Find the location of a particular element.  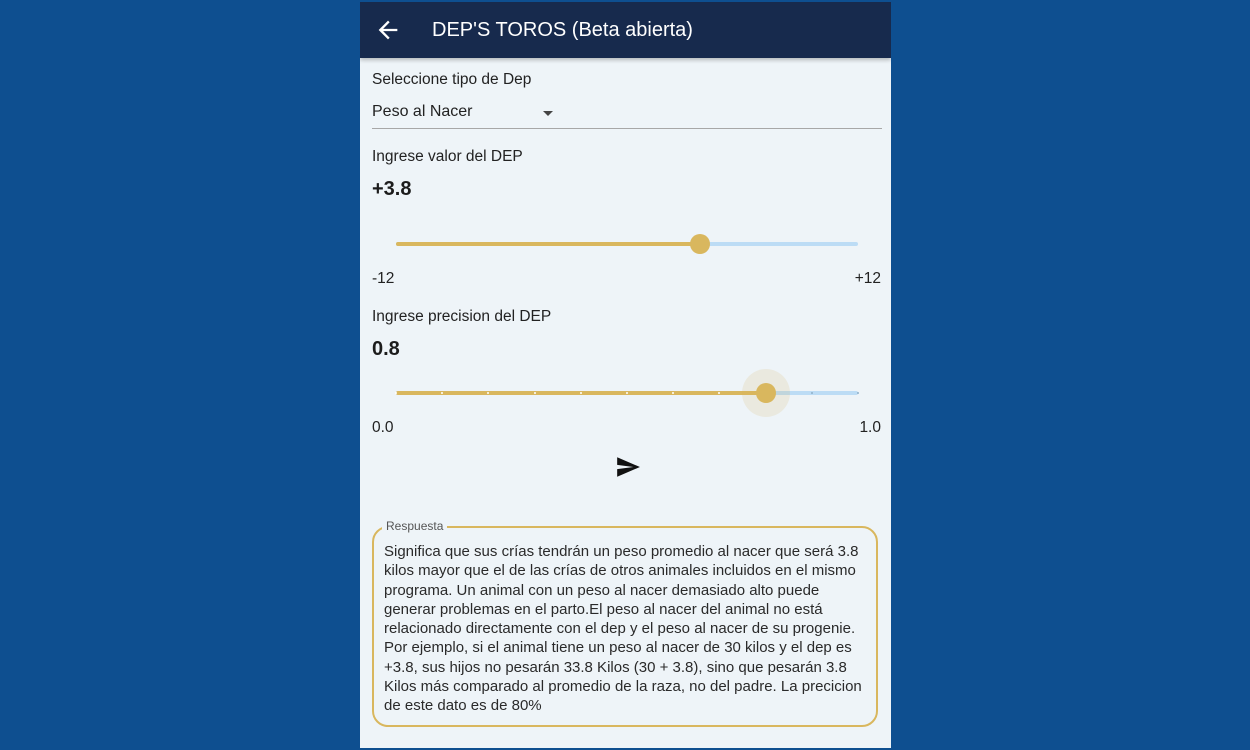

dep-precision-display: 0.8 is located at coordinates (386, 349).